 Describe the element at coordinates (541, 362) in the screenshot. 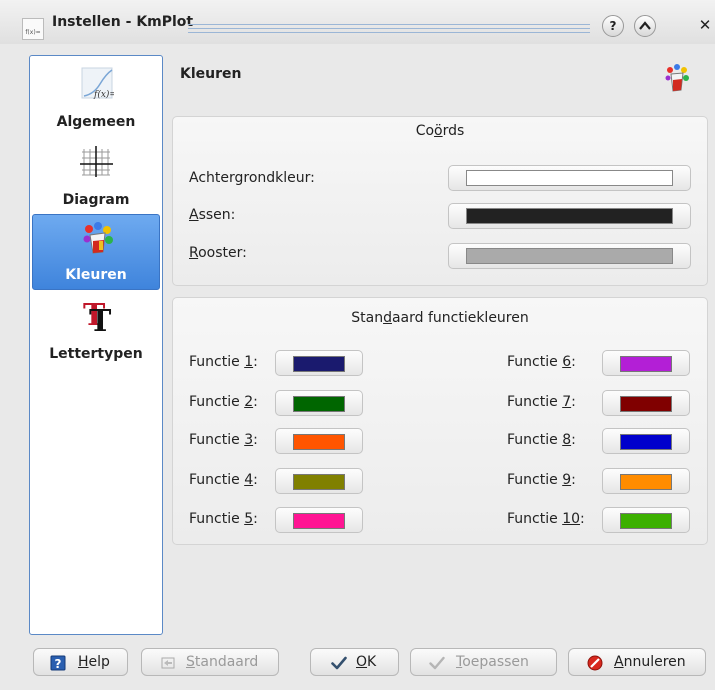

I see `function-6-label: Functie 6:` at that location.